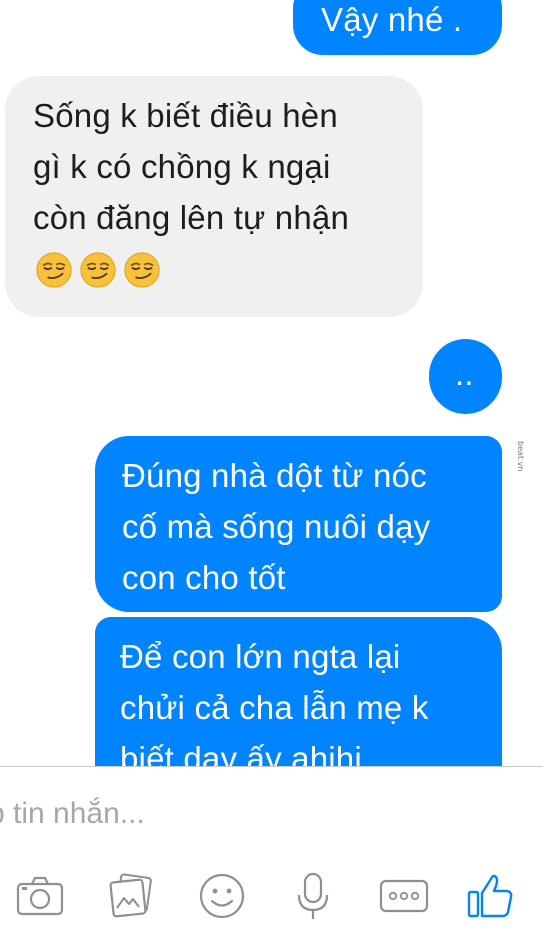  Describe the element at coordinates (185, 115) in the screenshot. I see `message-line: Sống k biết điều hèn` at that location.